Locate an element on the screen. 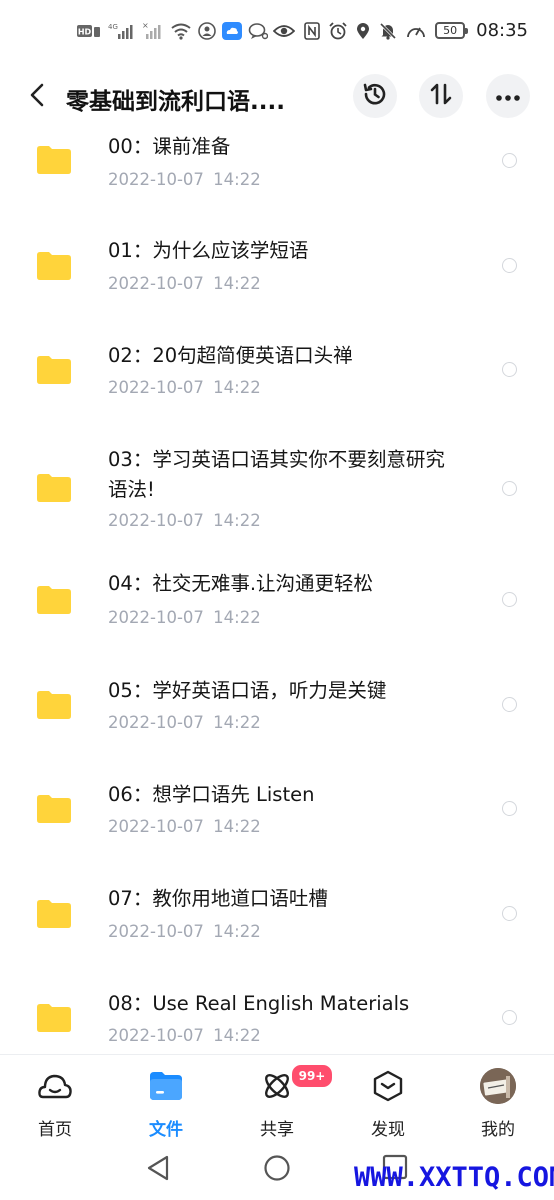 This screenshot has width=554, height=1200. system-back-button is located at coordinates (158, 1170).